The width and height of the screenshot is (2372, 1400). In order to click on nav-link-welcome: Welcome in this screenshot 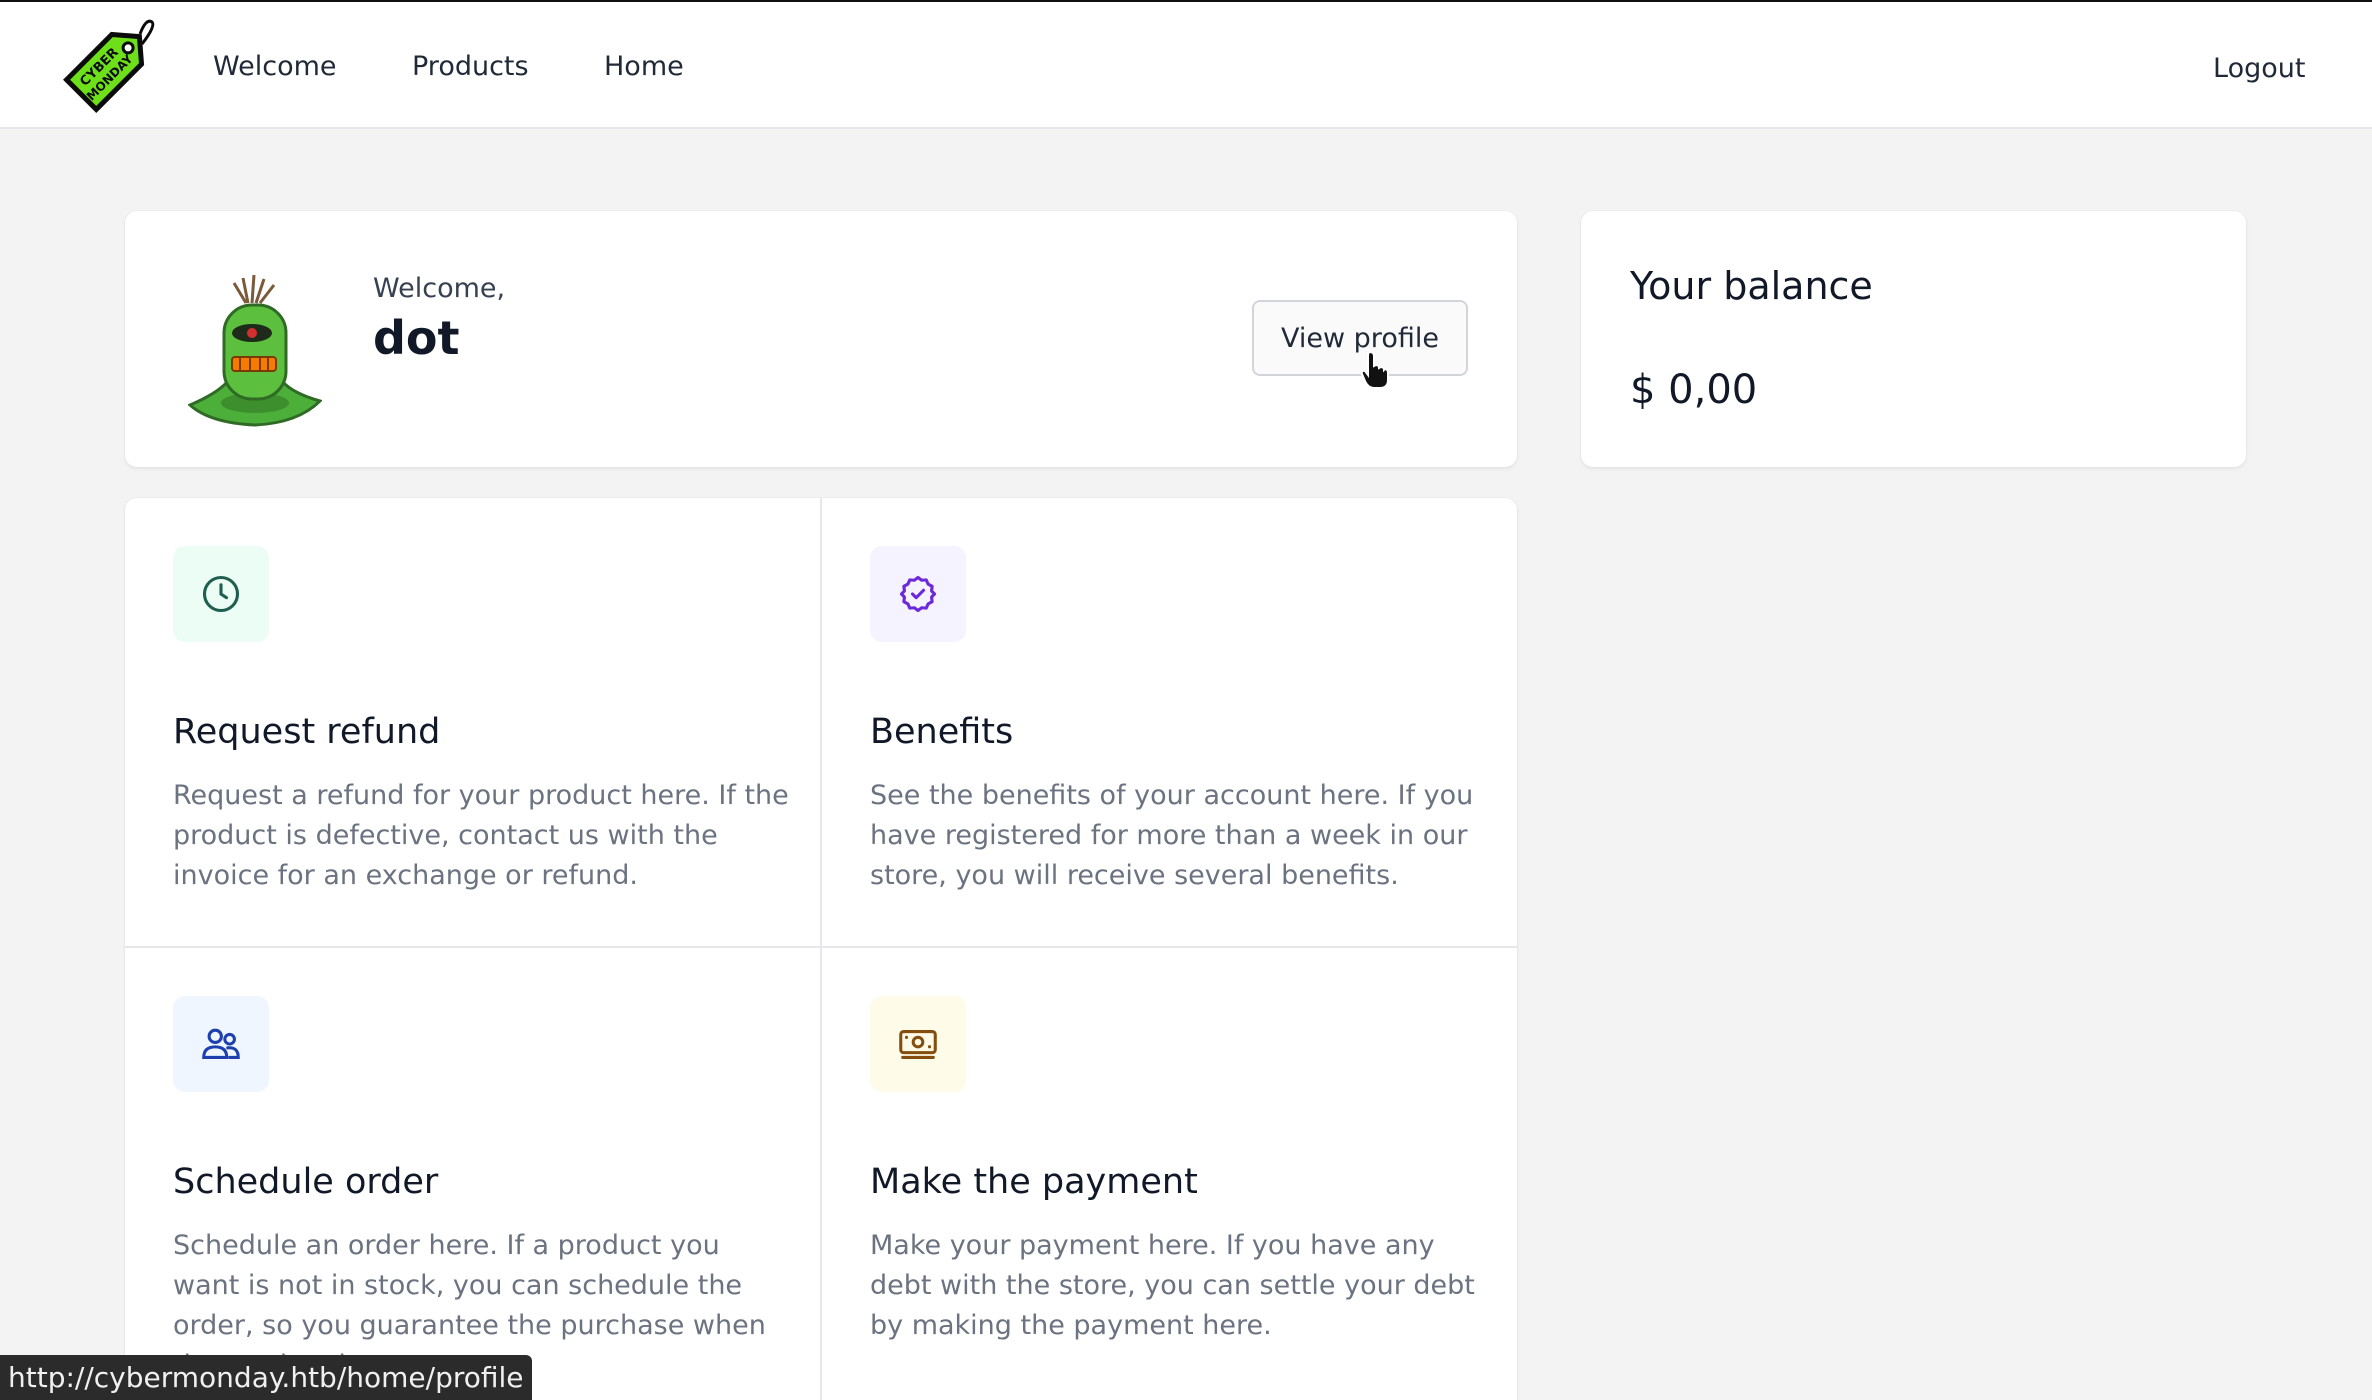, I will do `click(275, 67)`.